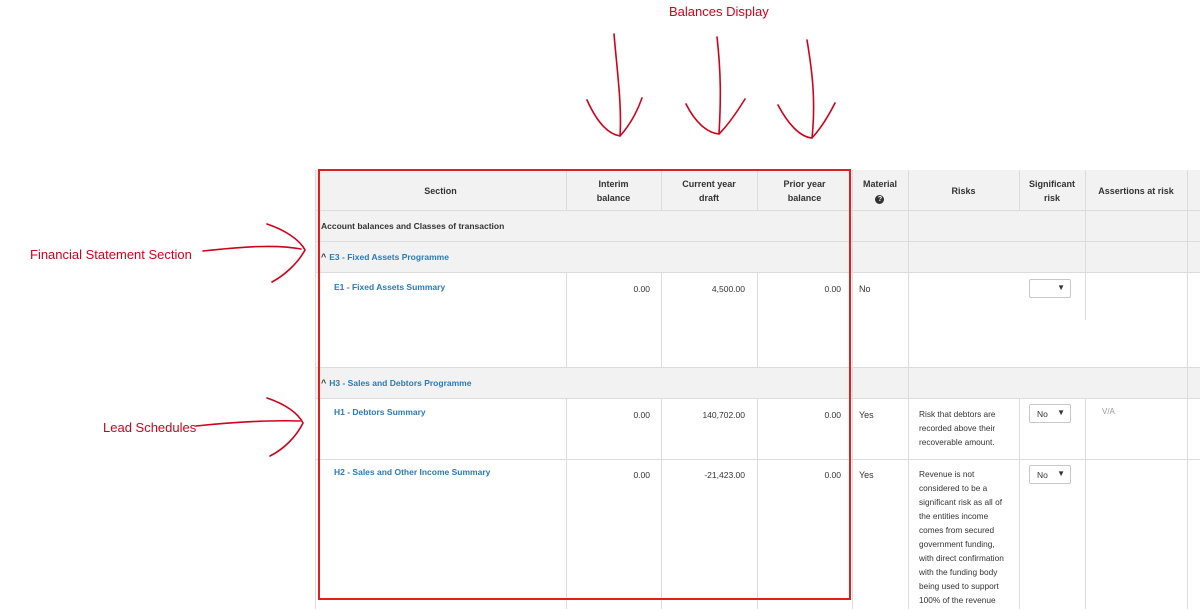 This screenshot has height=609, width=1200. What do you see at coordinates (1050, 288) in the screenshot?
I see `row-e1-significant-select: ▼` at bounding box center [1050, 288].